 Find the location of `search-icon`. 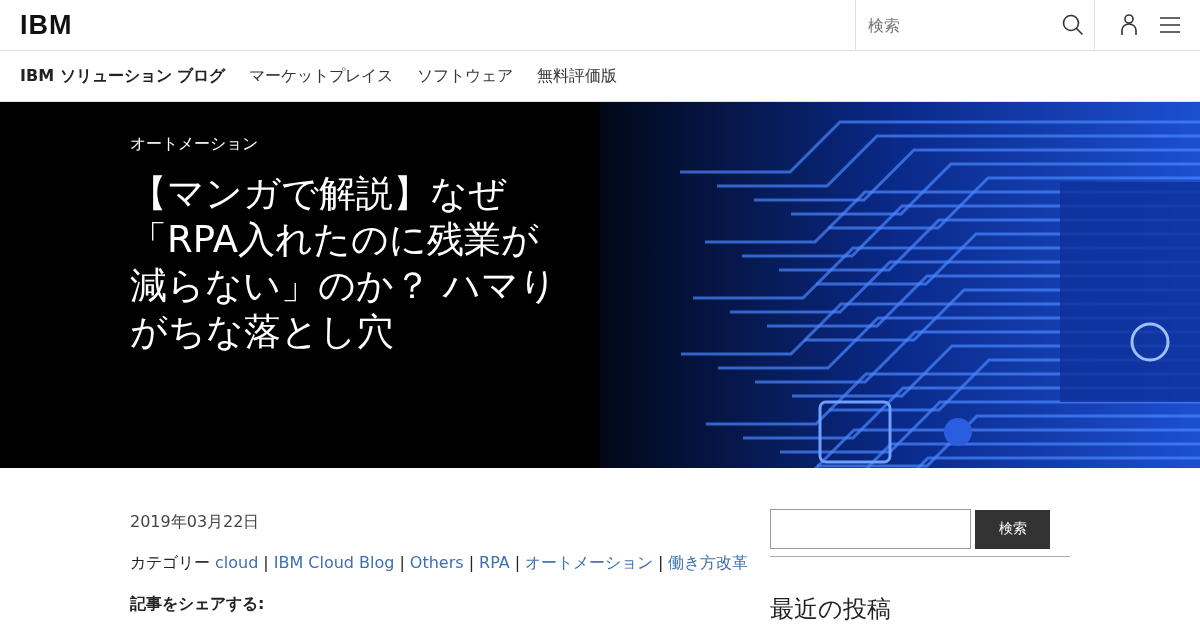

search-icon is located at coordinates (1073, 25).